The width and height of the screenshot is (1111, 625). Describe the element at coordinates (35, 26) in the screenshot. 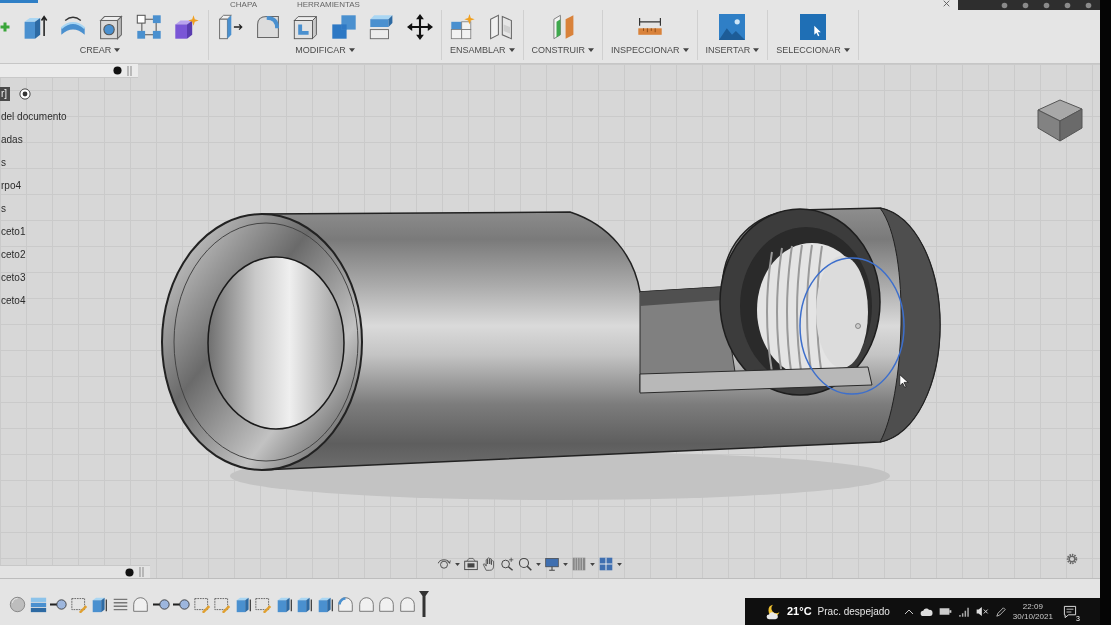

I see `cube-arrow-icon` at that location.